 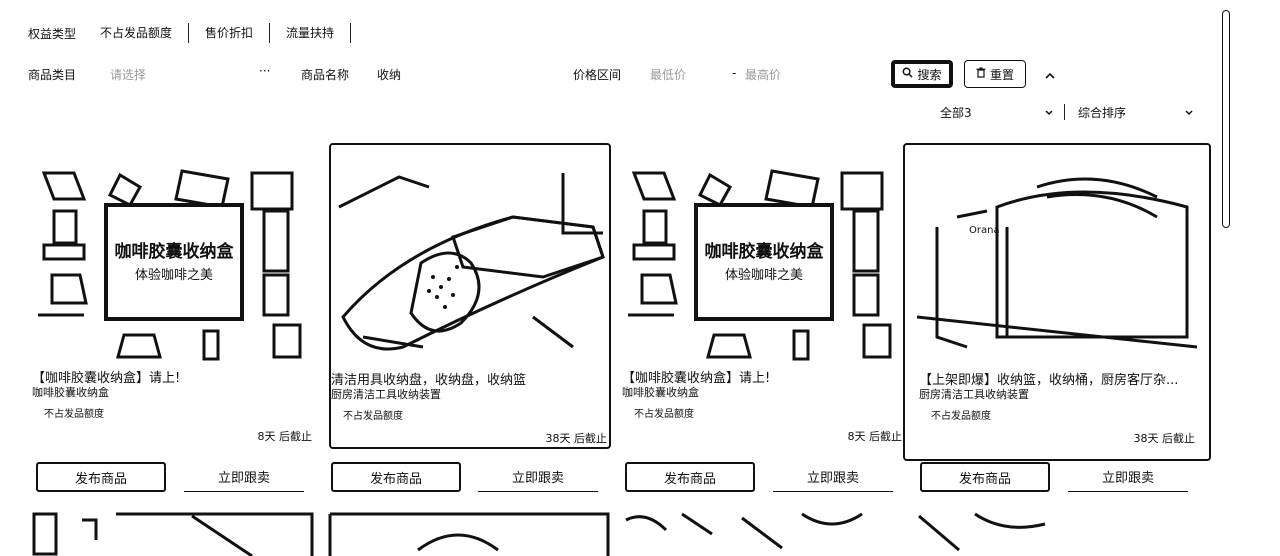 What do you see at coordinates (1050, 75) in the screenshot?
I see `chevron-up-icon` at bounding box center [1050, 75].